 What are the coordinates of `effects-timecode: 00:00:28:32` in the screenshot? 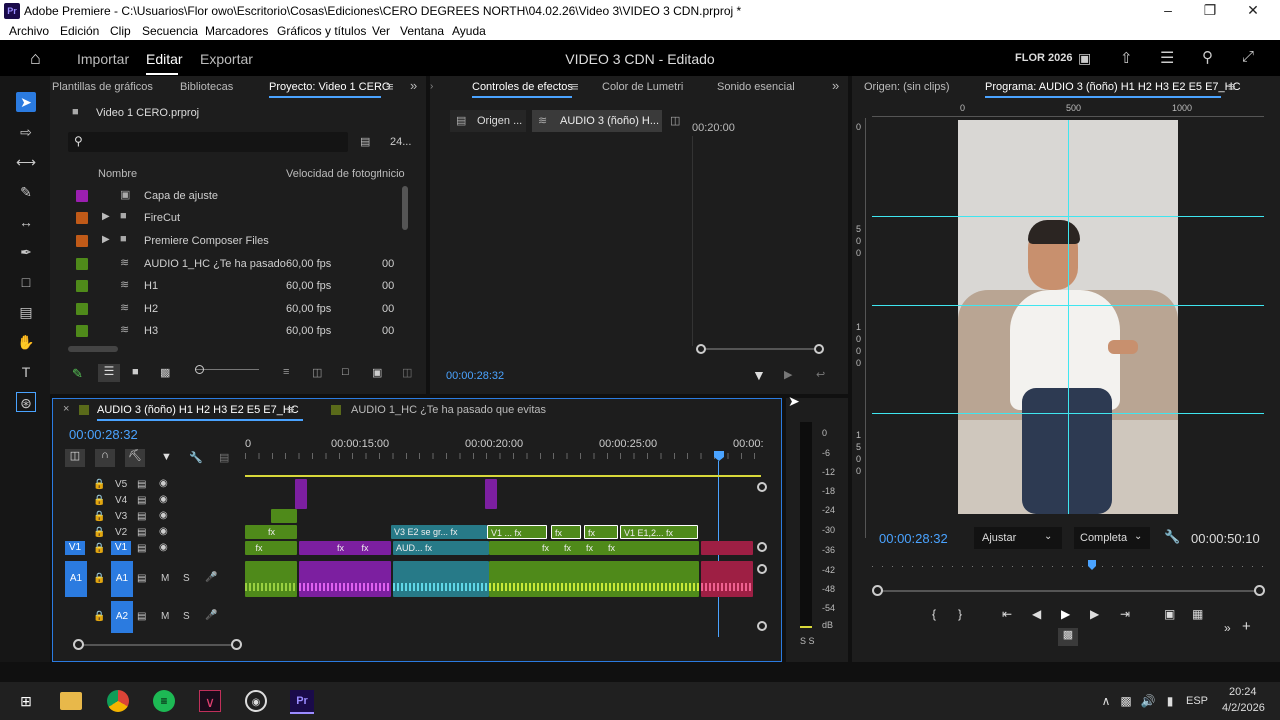 It's located at (475, 376).